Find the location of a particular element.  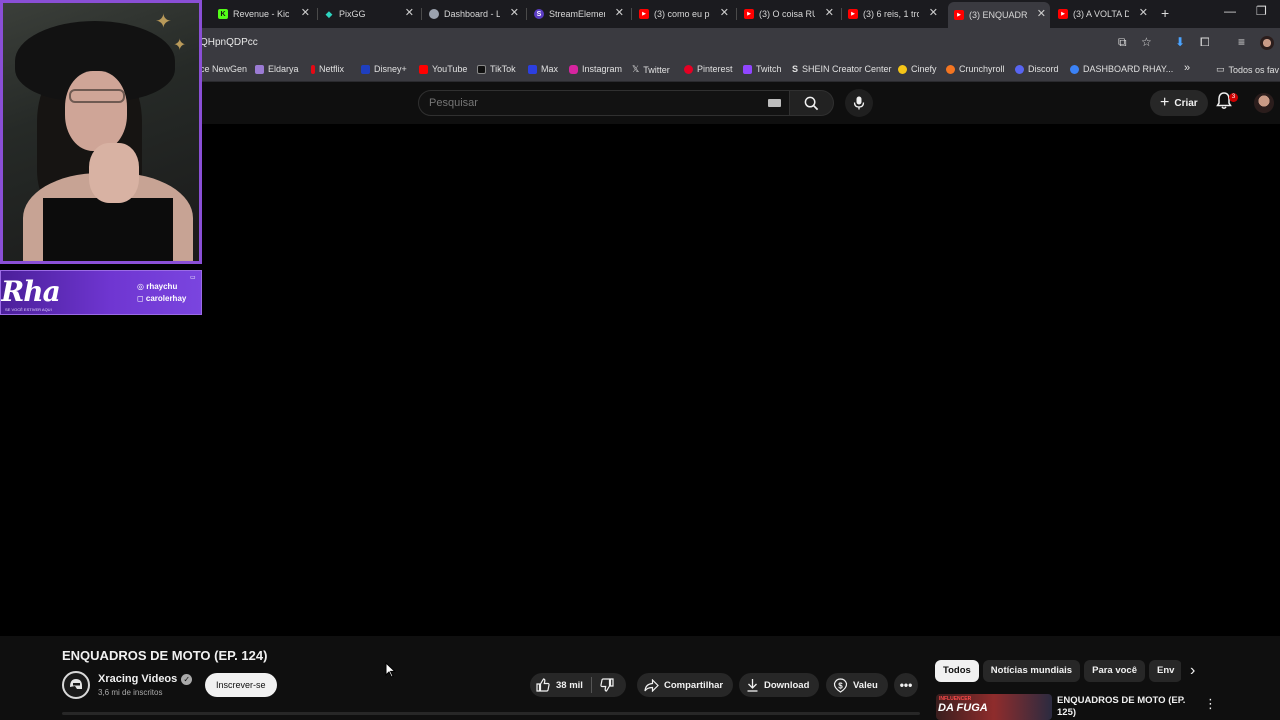

bookmark-label: Eldarya is located at coordinates (283, 69).